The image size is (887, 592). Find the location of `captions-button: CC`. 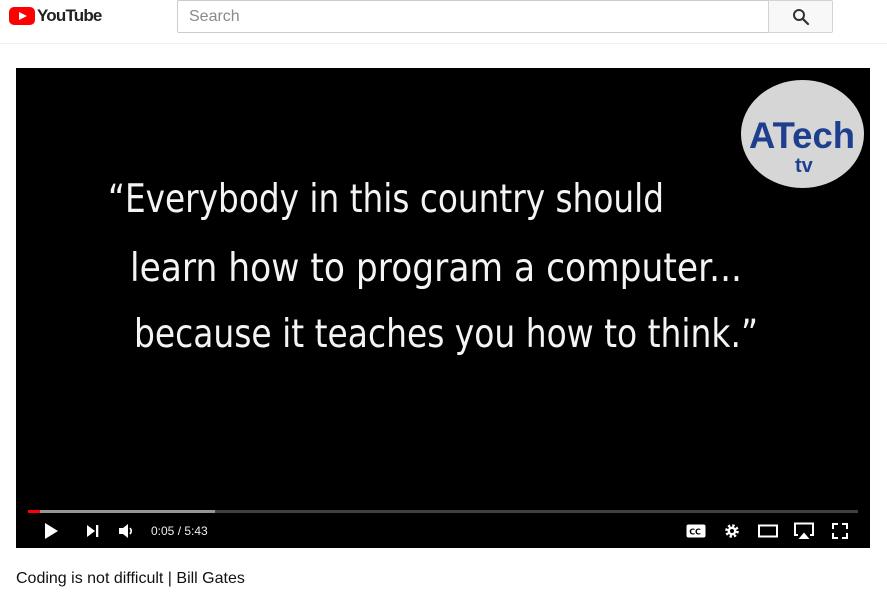

captions-button: CC is located at coordinates (696, 531).